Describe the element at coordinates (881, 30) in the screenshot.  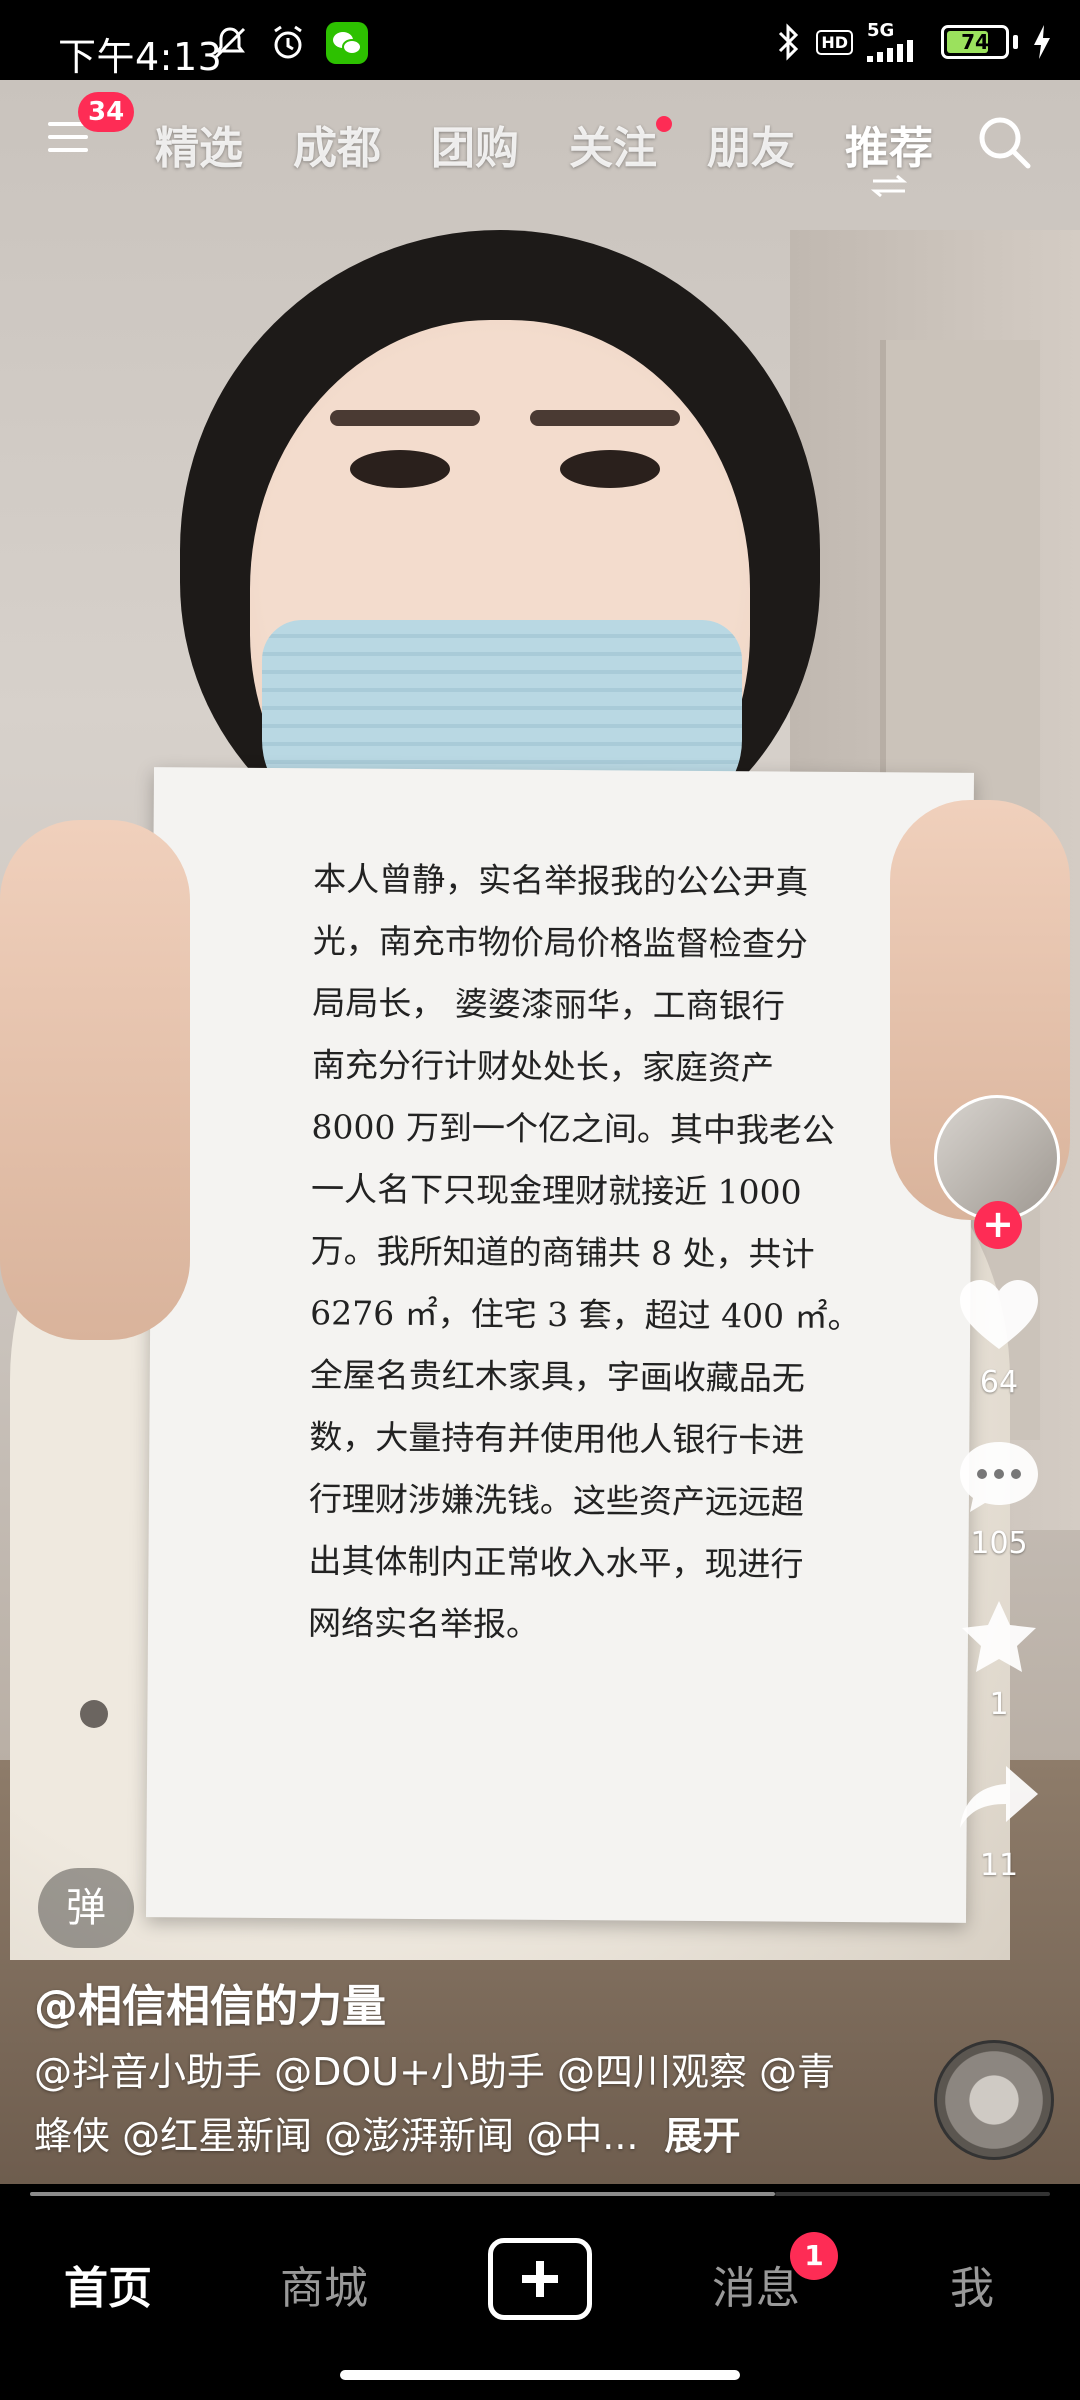
I see `network-label: 5G` at that location.